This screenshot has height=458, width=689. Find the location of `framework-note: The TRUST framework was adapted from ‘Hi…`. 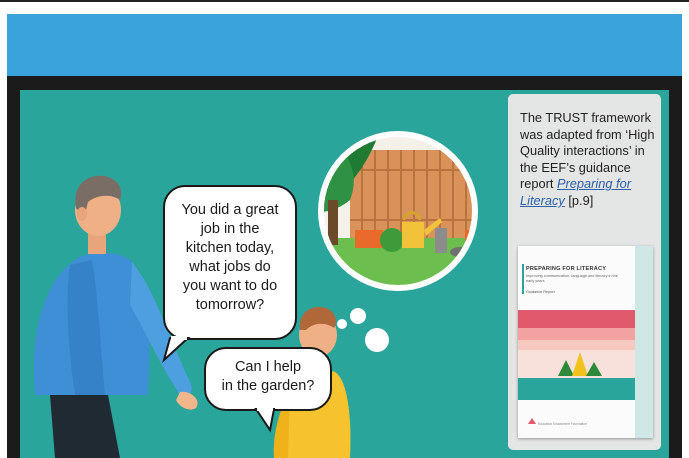

framework-note: The TRUST framework was adapted from ‘Hi… is located at coordinates (590, 160).